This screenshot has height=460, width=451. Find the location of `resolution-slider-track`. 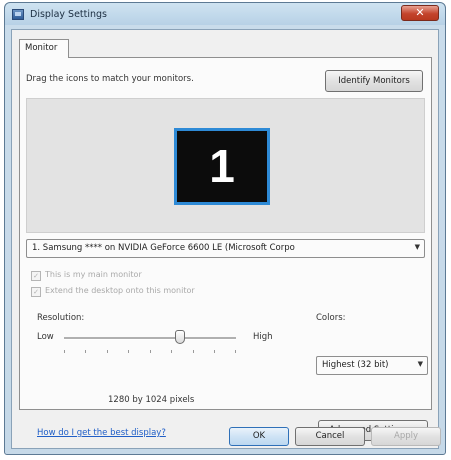

resolution-slider-track is located at coordinates (150, 338).